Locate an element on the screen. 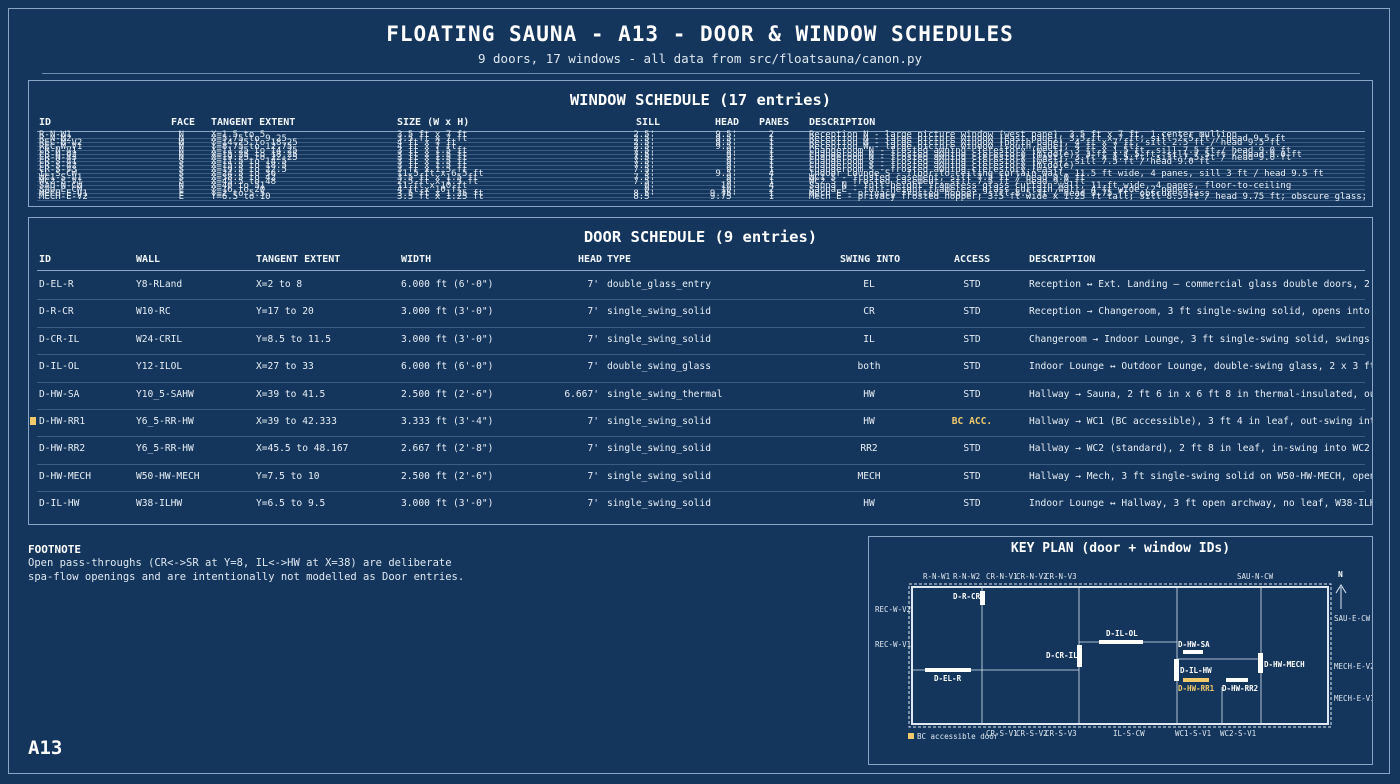 The height and width of the screenshot is (784, 1400). kp-door-label: D-HW-RR2 is located at coordinates (1240, 688).